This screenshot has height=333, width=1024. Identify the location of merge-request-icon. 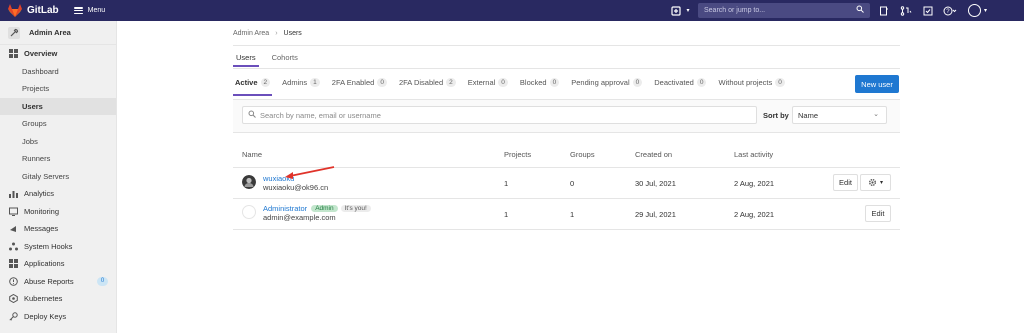
(906, 11).